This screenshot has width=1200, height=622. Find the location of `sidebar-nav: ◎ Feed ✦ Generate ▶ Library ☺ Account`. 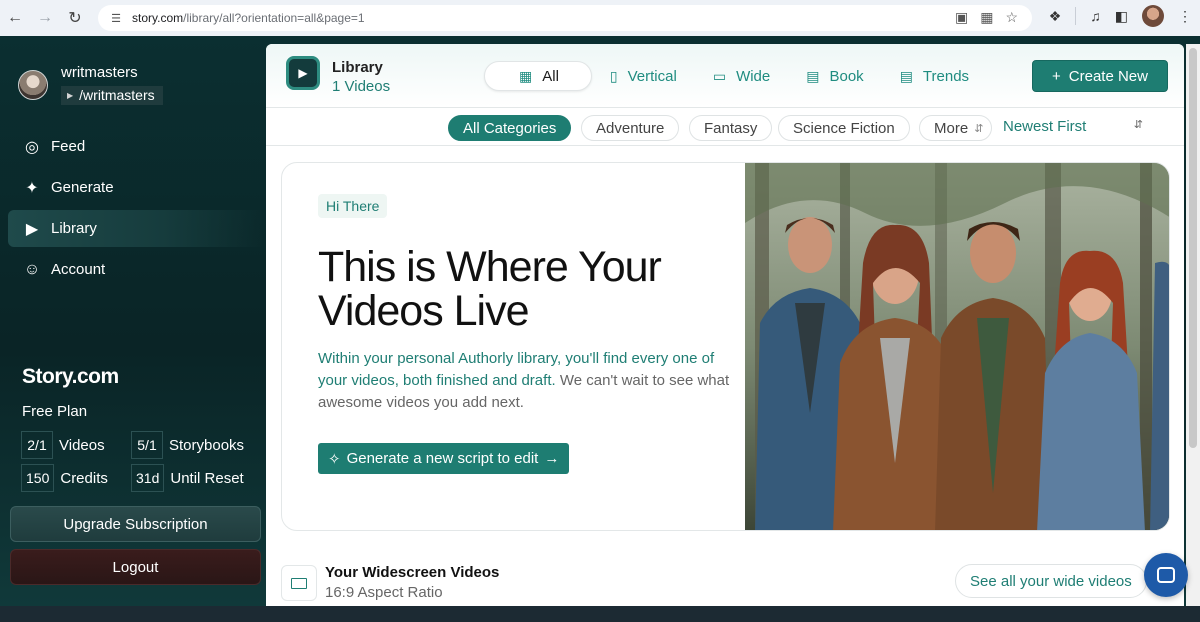

sidebar-nav: ◎ Feed ✦ Generate ▶ Library ☺ Account is located at coordinates (137, 210).